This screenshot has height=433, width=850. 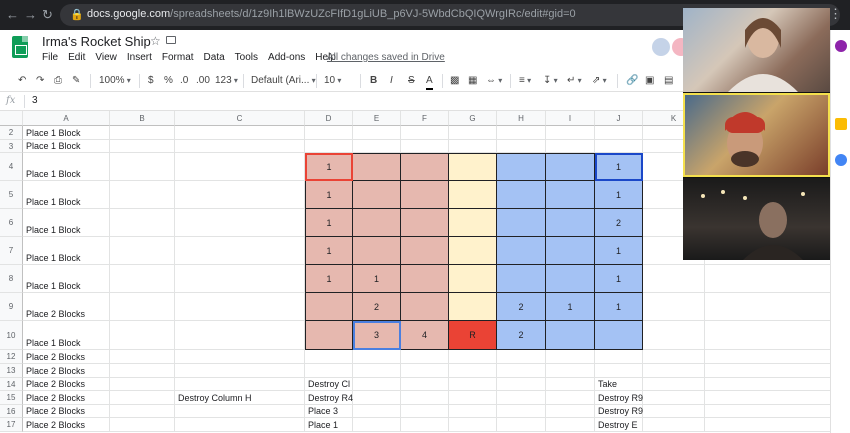 What do you see at coordinates (246, 57) in the screenshot?
I see `menu-tools: Tools` at bounding box center [246, 57].